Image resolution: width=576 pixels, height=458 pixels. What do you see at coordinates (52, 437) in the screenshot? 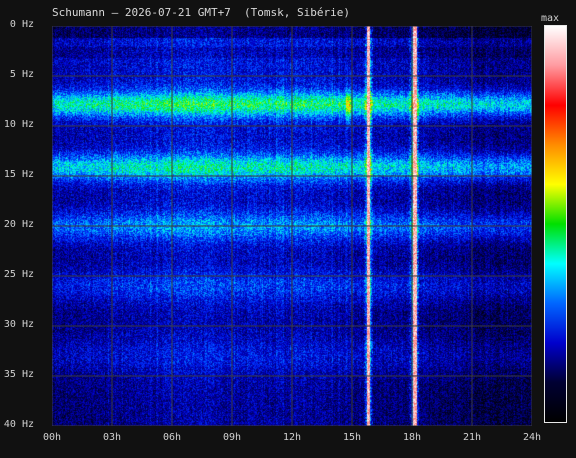
I see `x-tick-label: 00h` at bounding box center [52, 437].